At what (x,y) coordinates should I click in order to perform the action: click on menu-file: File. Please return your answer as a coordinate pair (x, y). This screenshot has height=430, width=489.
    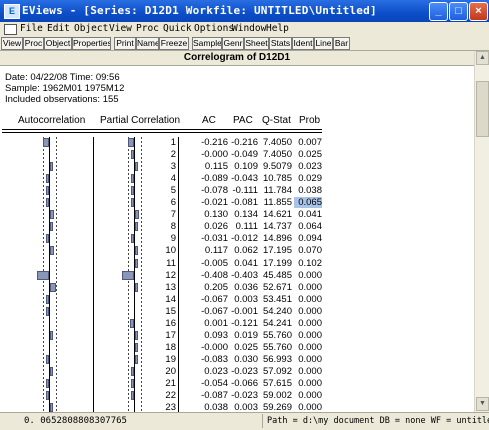
    Looking at the image, I should click on (31, 28).